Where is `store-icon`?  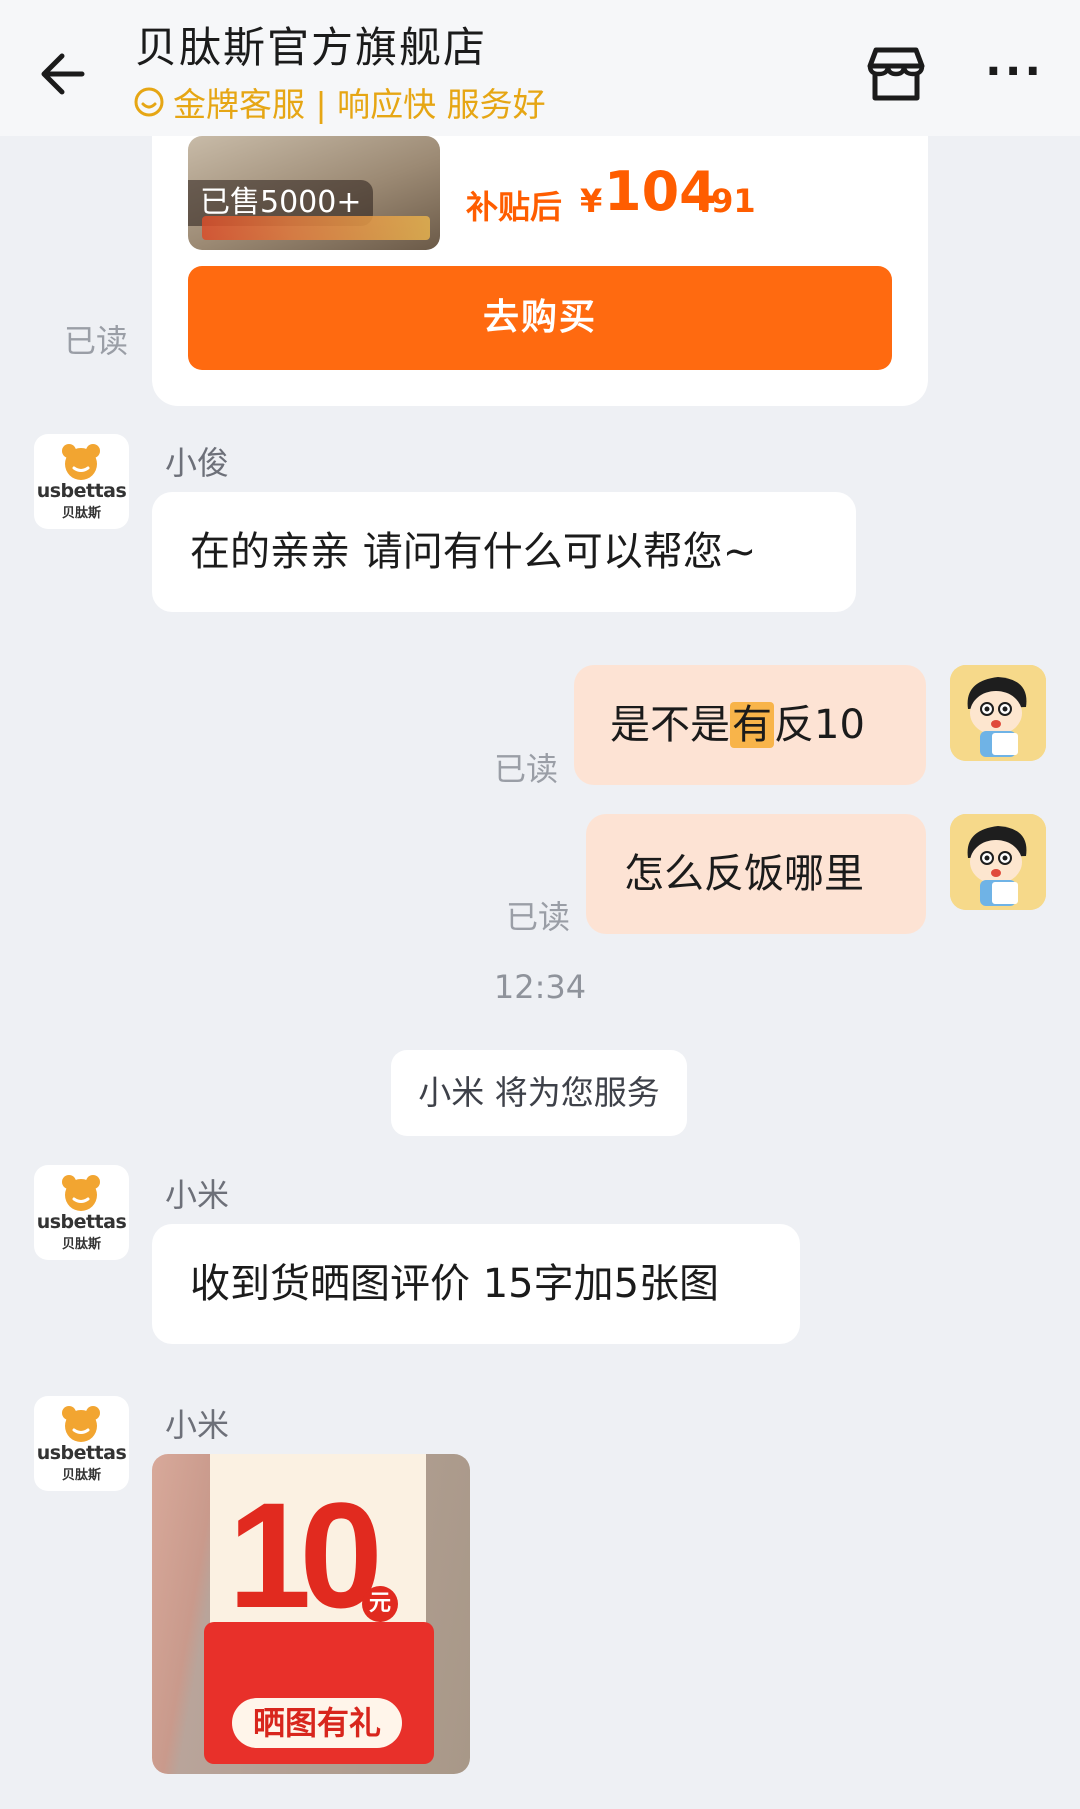 store-icon is located at coordinates (896, 74).